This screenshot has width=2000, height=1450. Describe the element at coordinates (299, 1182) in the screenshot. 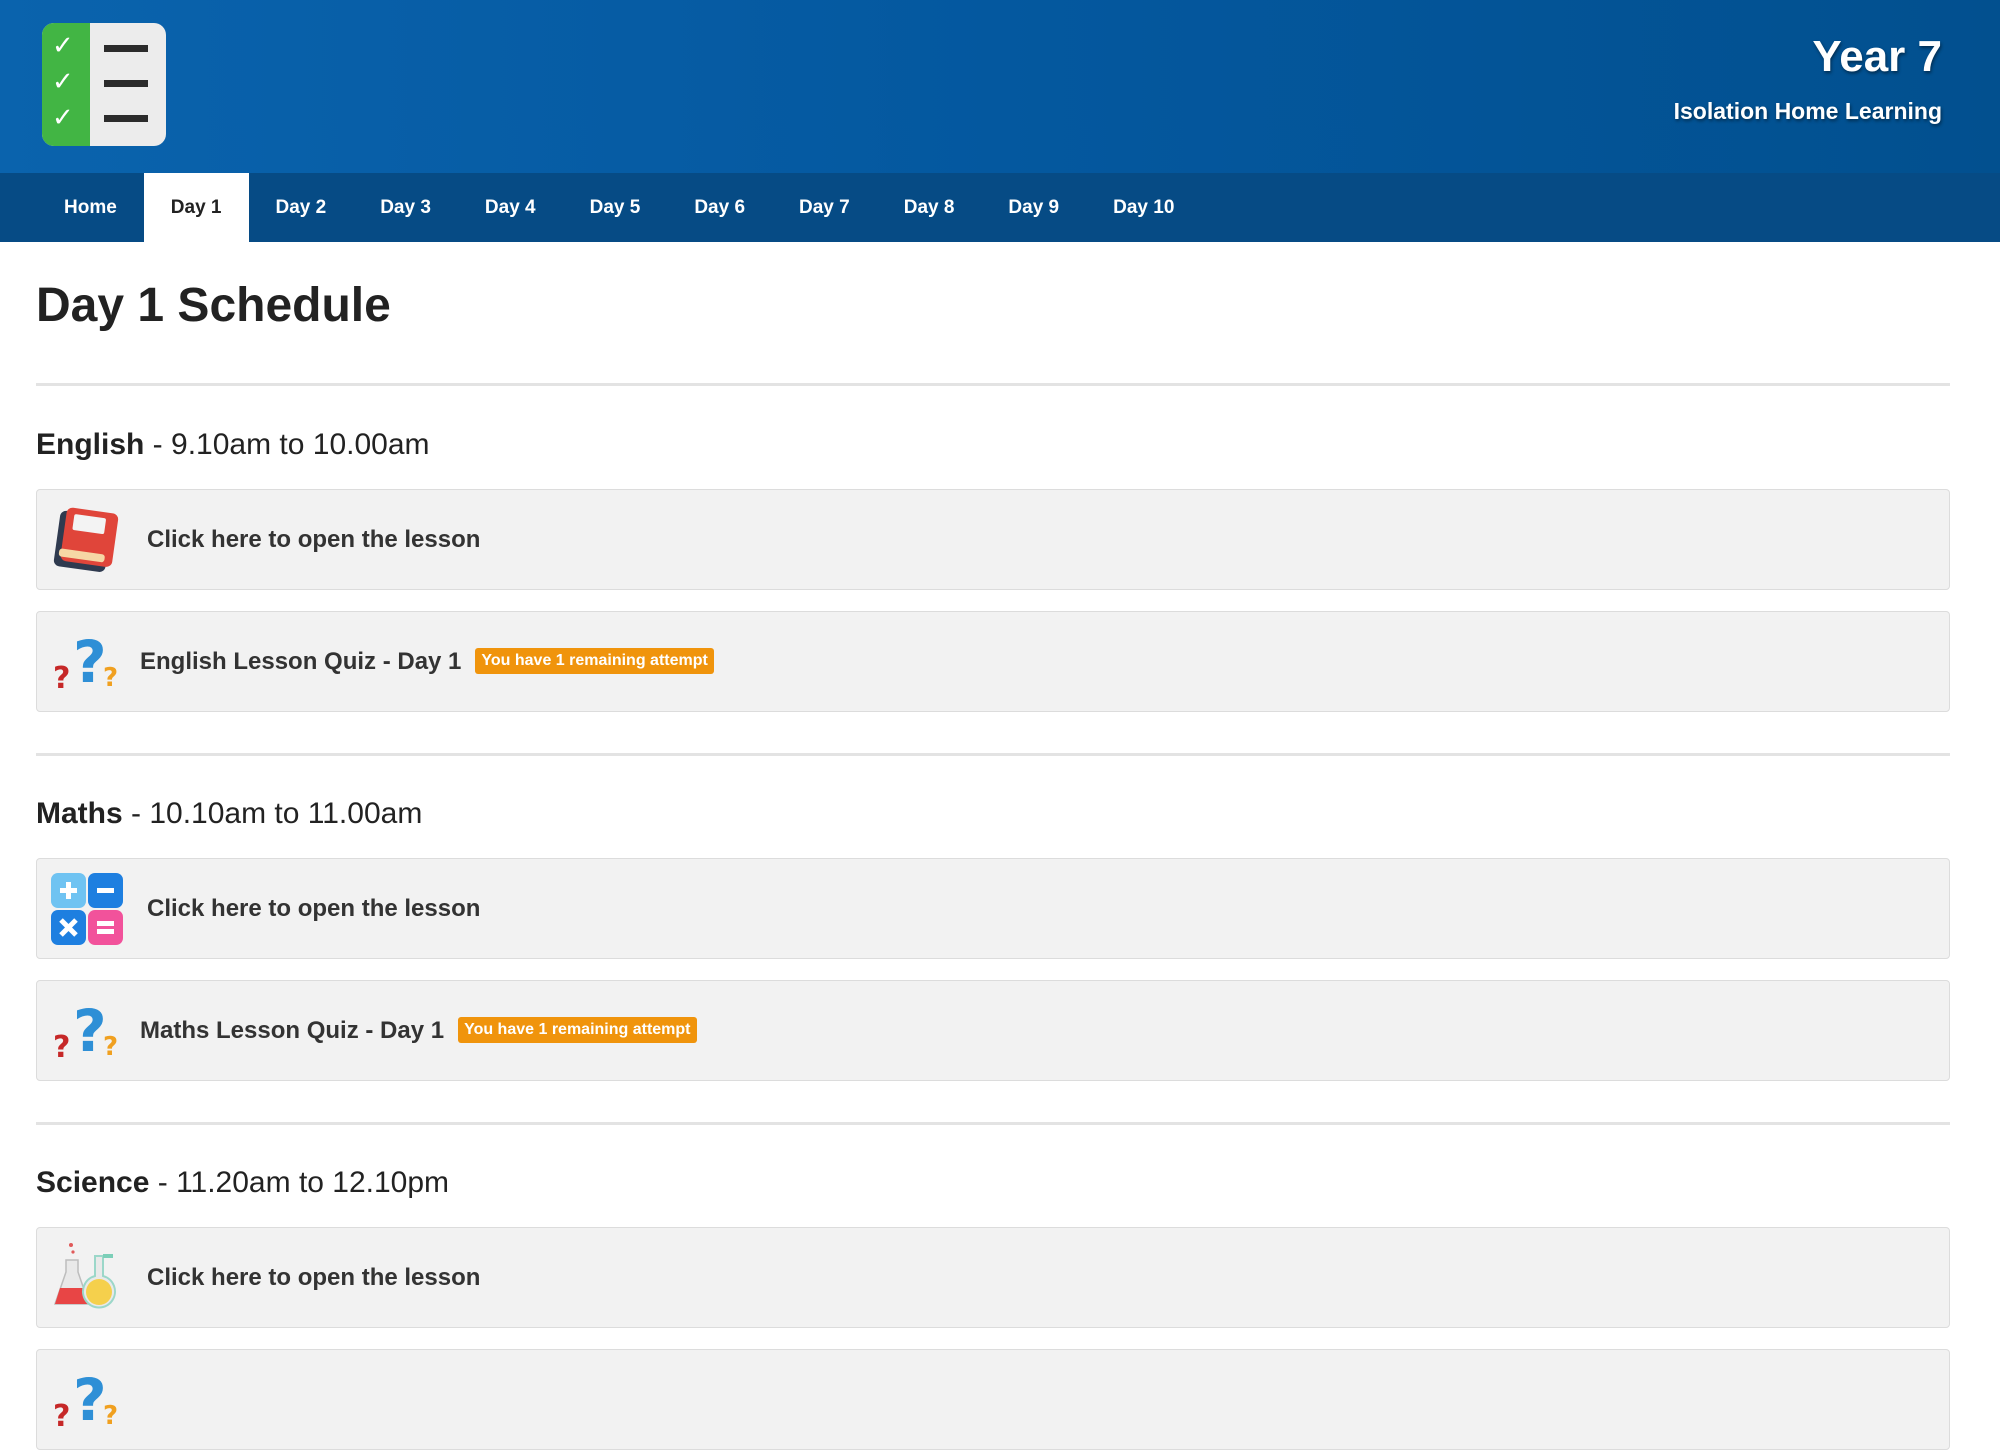

I see `subject-time: - 11.20am to 12.10pm` at that location.